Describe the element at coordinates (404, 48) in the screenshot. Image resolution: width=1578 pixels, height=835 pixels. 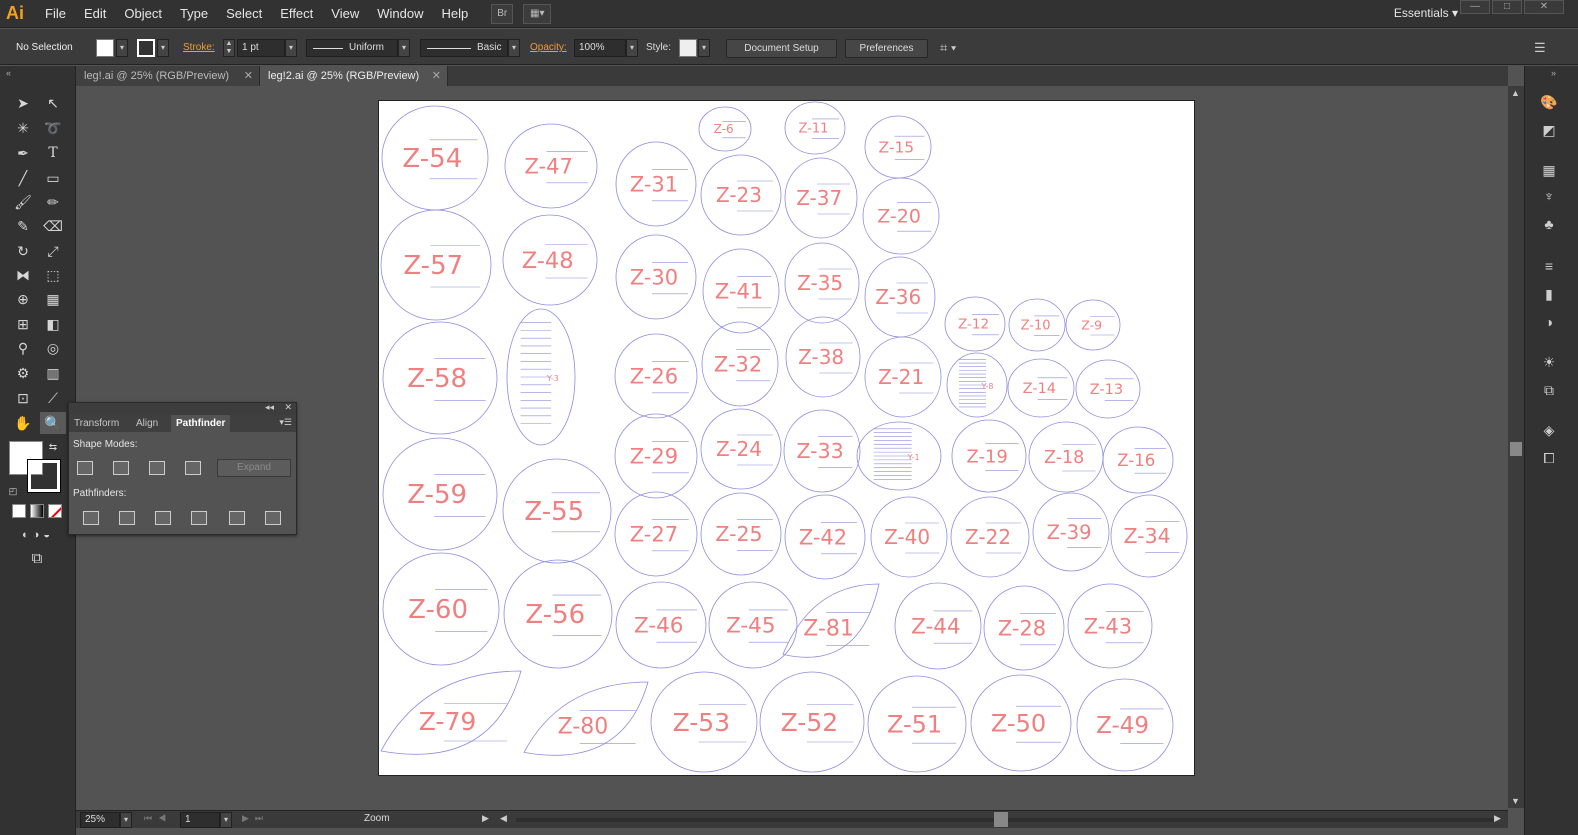
I see `profile-dropdown-icon: ▾` at that location.